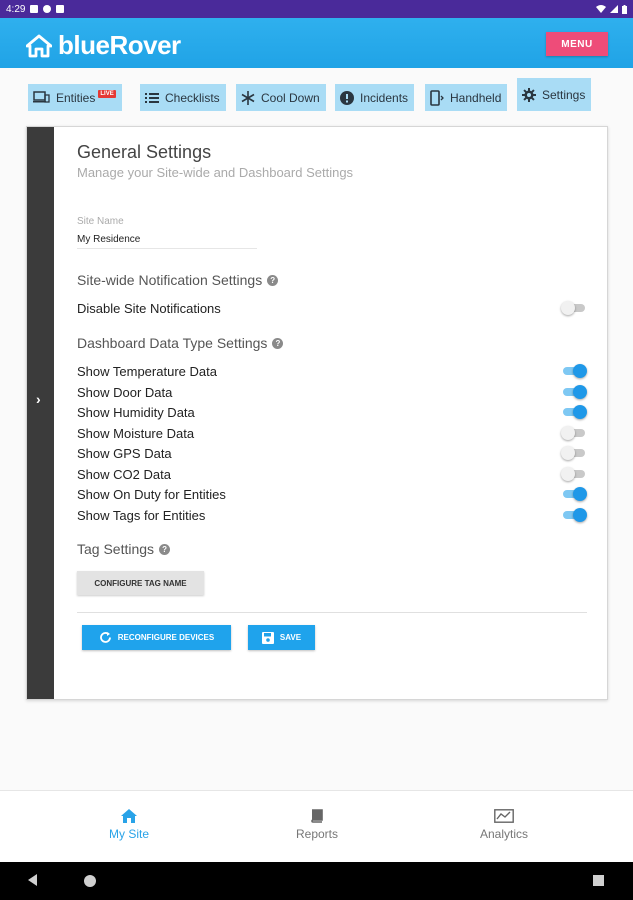 This screenshot has width=633, height=900. What do you see at coordinates (119, 45) in the screenshot?
I see `brand-name: blueRover` at bounding box center [119, 45].